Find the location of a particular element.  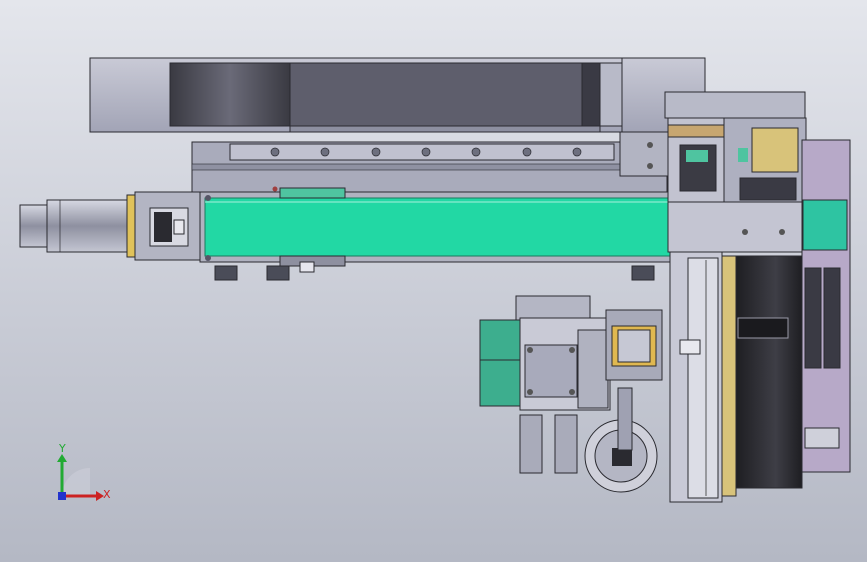

lower-brackets is located at coordinates (548, 444).